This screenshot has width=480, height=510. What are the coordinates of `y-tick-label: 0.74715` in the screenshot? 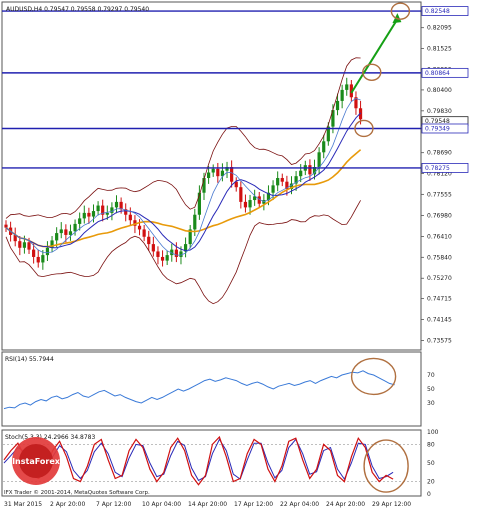 It's located at (439, 299).